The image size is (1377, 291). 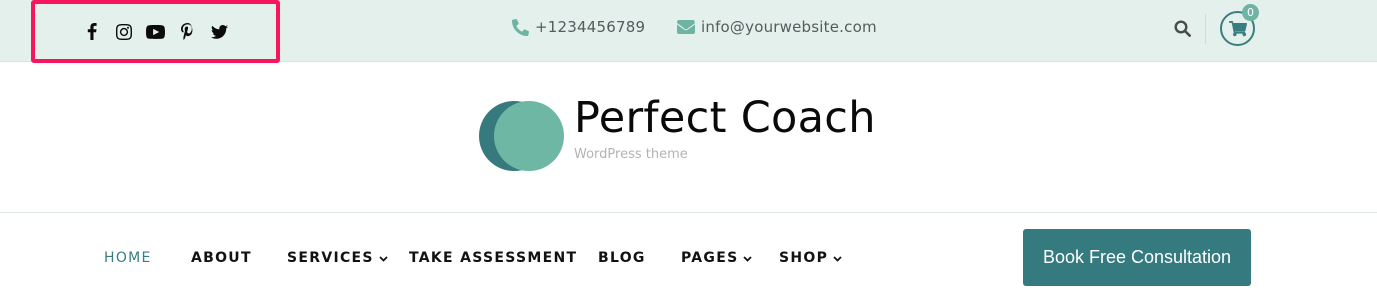 I want to click on youtube-icon, so click(x=156, y=32).